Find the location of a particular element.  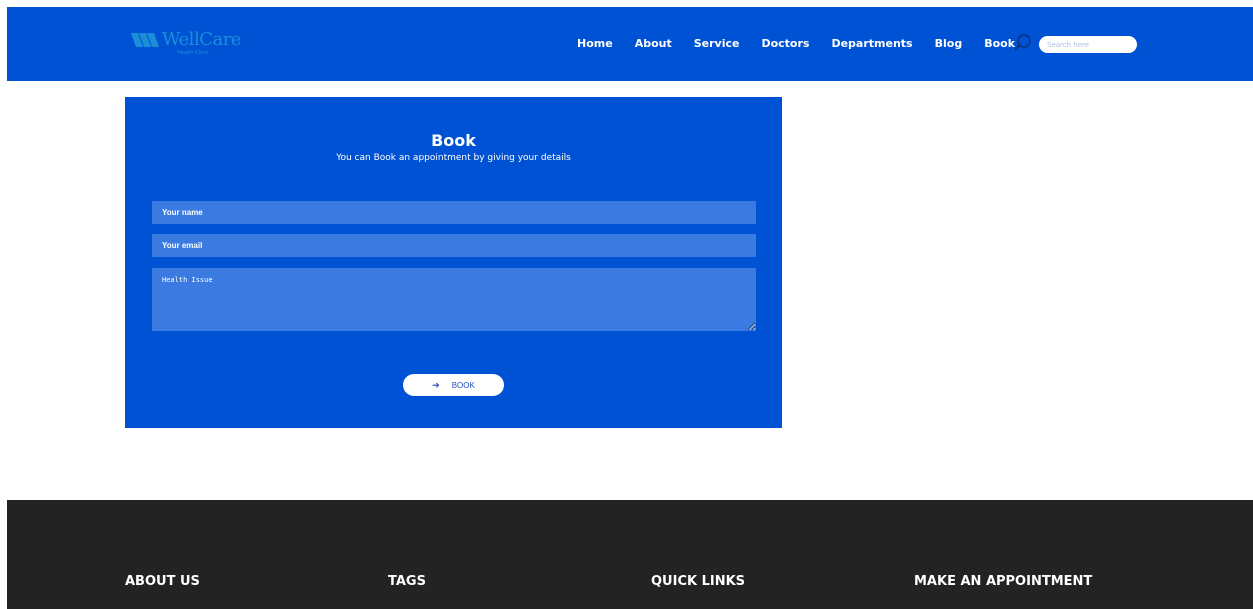

footer-heading-about: ABOUT US is located at coordinates (162, 581).